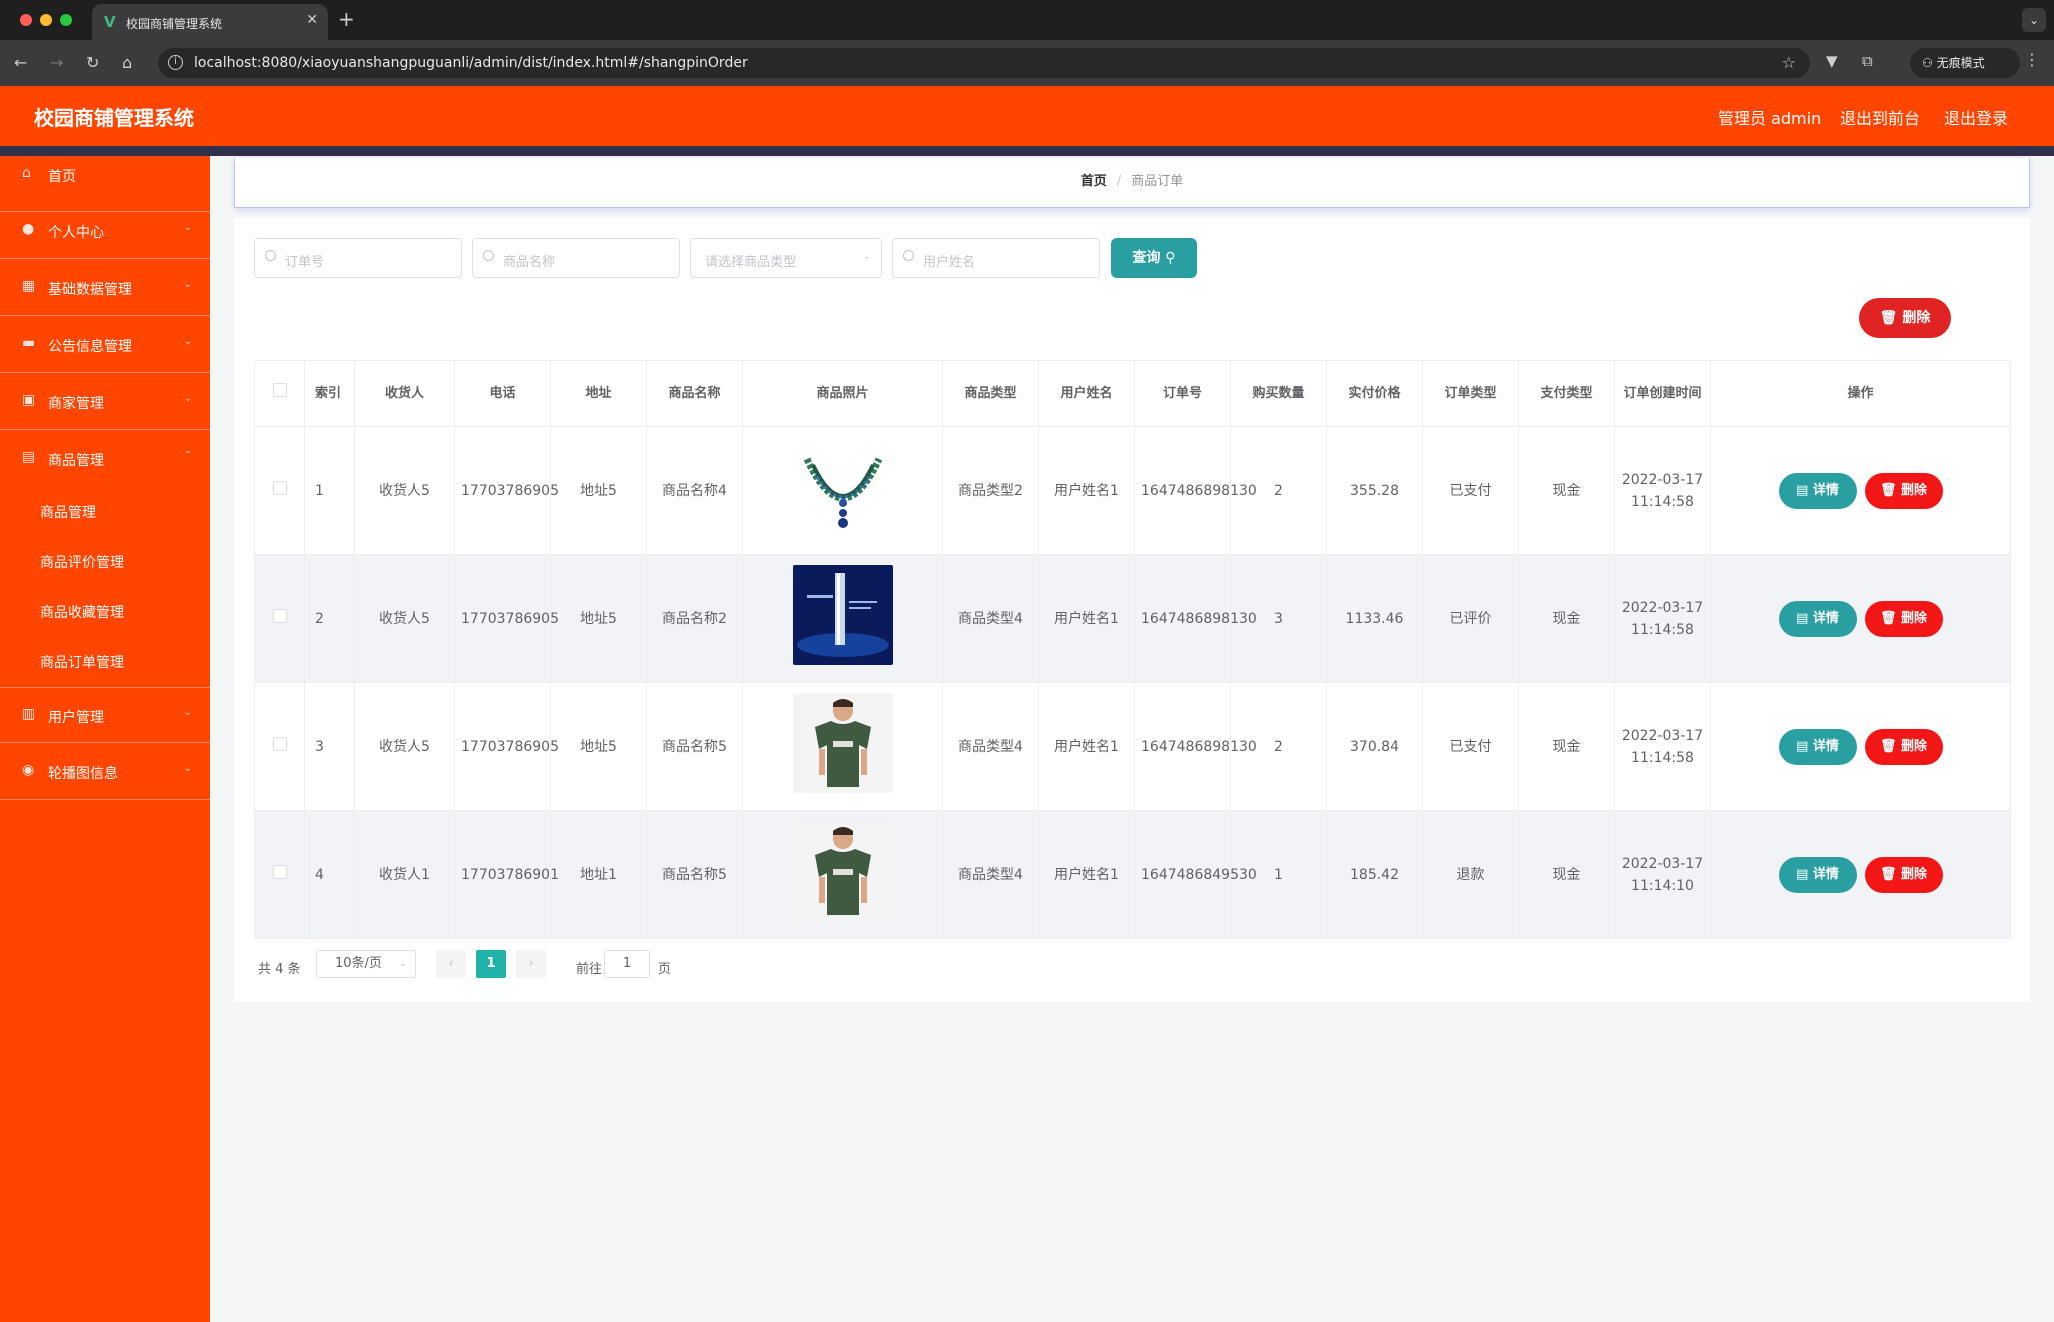  I want to click on bulk-delete-button: 🗑 删除, so click(1905, 318).